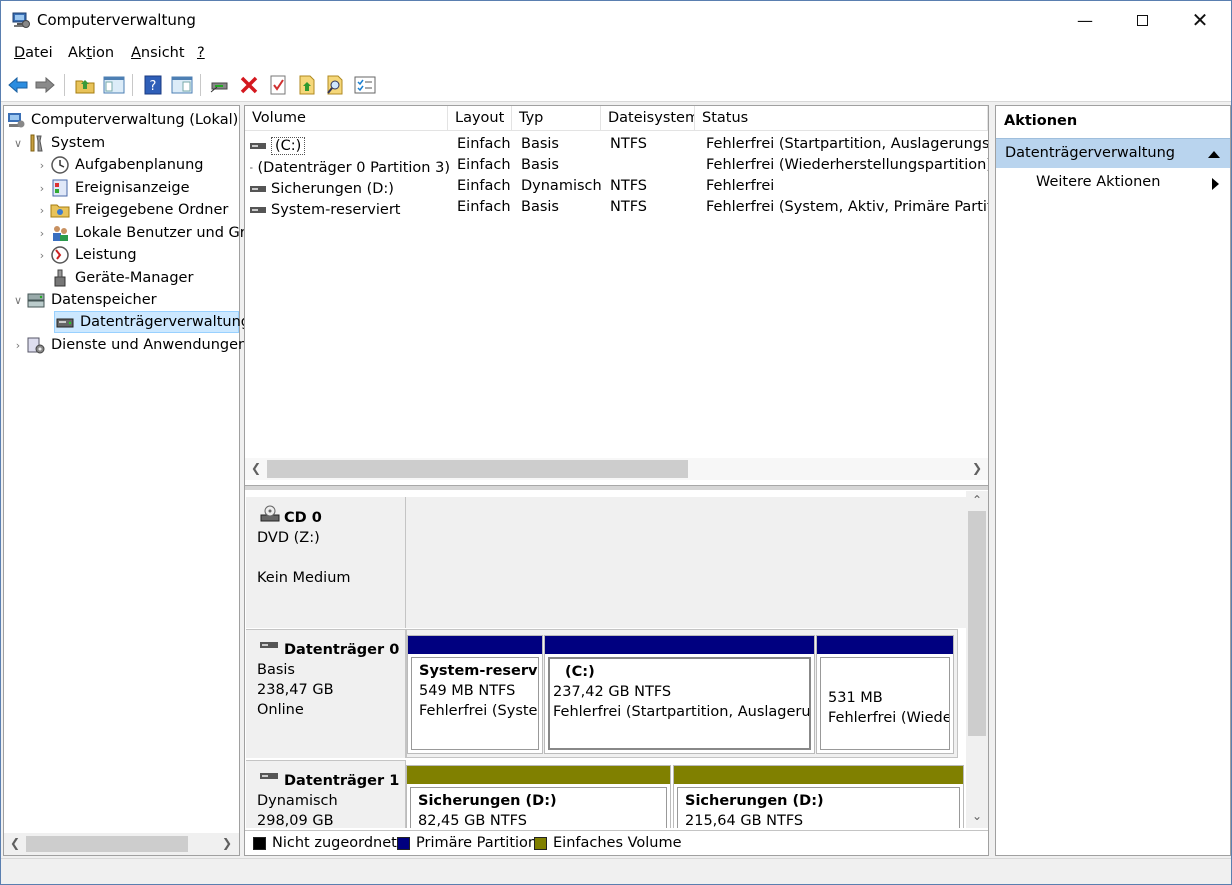  What do you see at coordinates (152, 322) in the screenshot?
I see `tree-item-datentraegerverwaltung: Datenträgerverwaltung` at bounding box center [152, 322].